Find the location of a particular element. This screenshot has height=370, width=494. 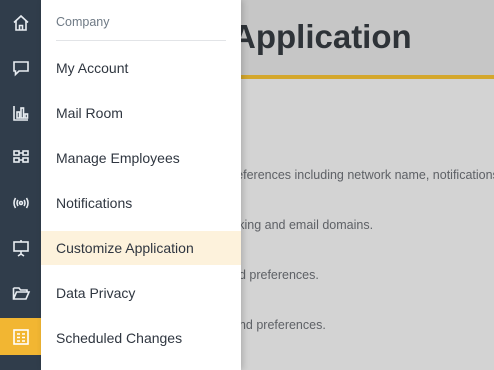

nav-presentation is located at coordinates (20, 247).